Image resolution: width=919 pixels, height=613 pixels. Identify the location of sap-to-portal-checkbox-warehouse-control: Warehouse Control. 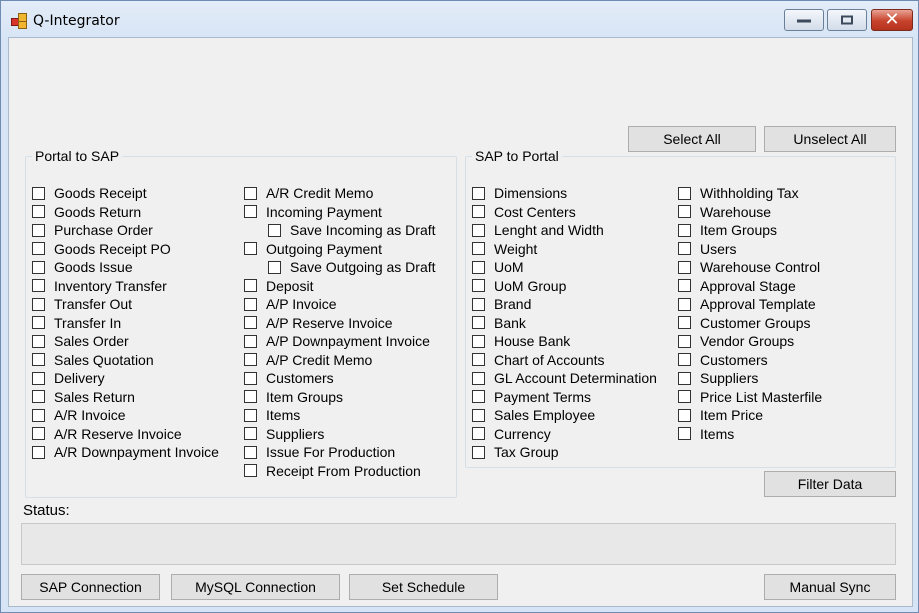
(750, 267).